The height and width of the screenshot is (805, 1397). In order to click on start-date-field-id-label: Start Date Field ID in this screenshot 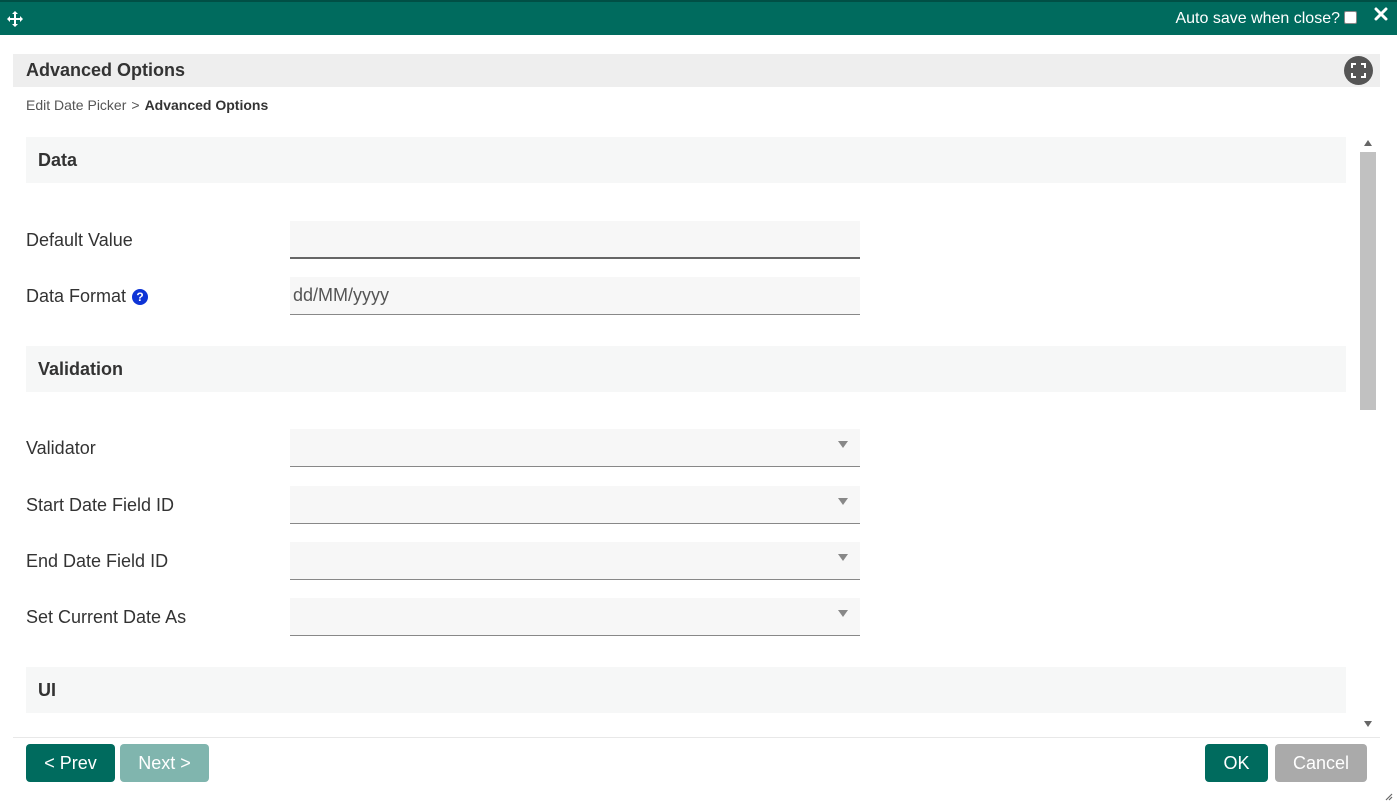, I will do `click(100, 505)`.